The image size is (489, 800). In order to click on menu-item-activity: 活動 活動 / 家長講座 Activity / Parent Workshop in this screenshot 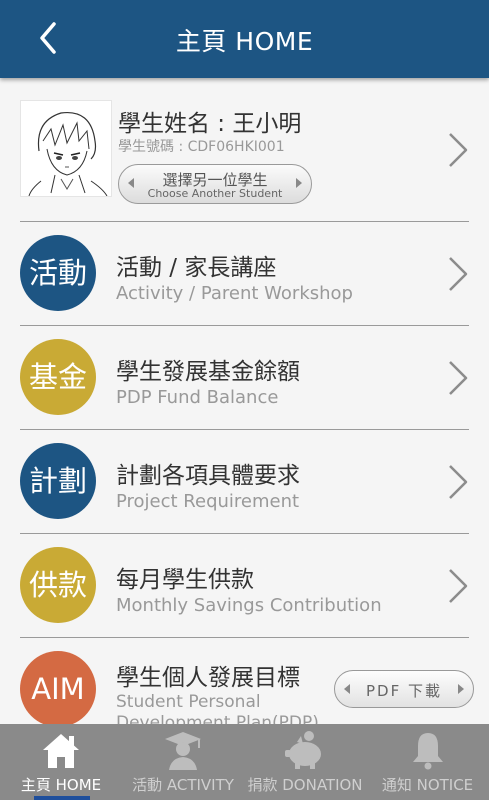, I will do `click(244, 274)`.